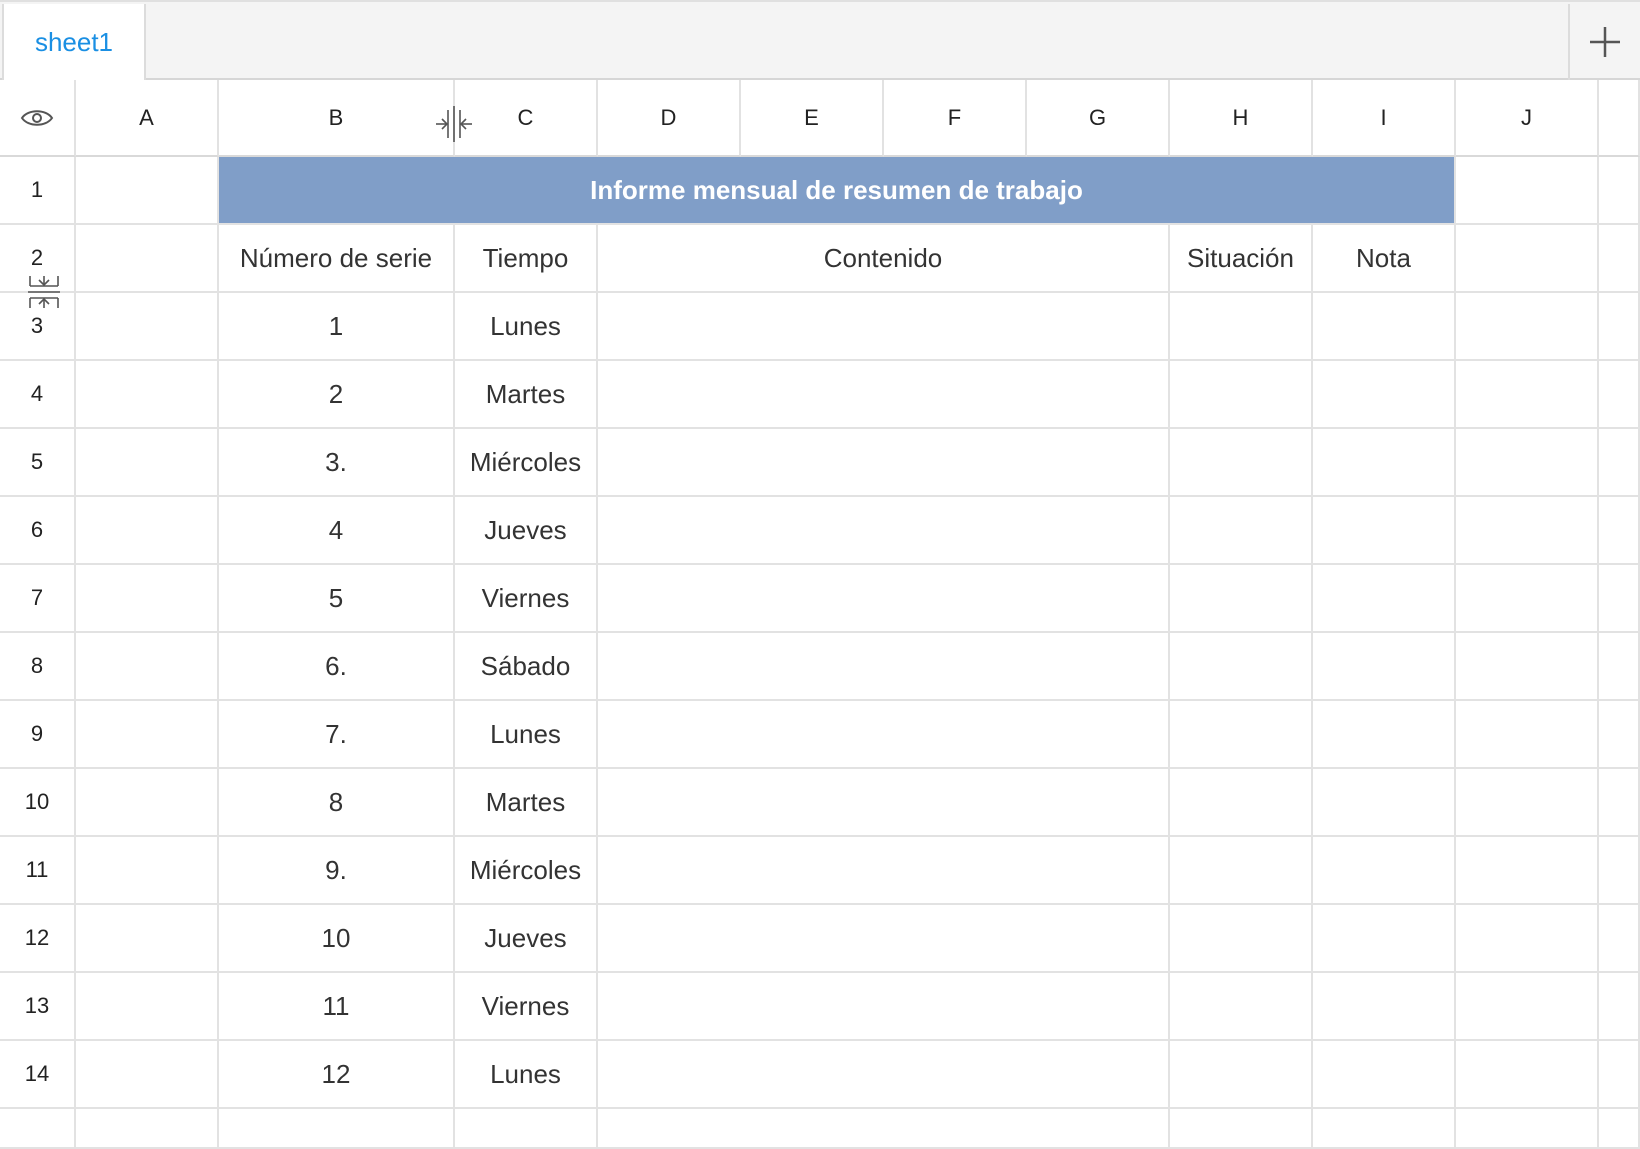 The width and height of the screenshot is (1640, 1149). What do you see at coordinates (1527, 939) in the screenshot?
I see `cell-j12` at bounding box center [1527, 939].